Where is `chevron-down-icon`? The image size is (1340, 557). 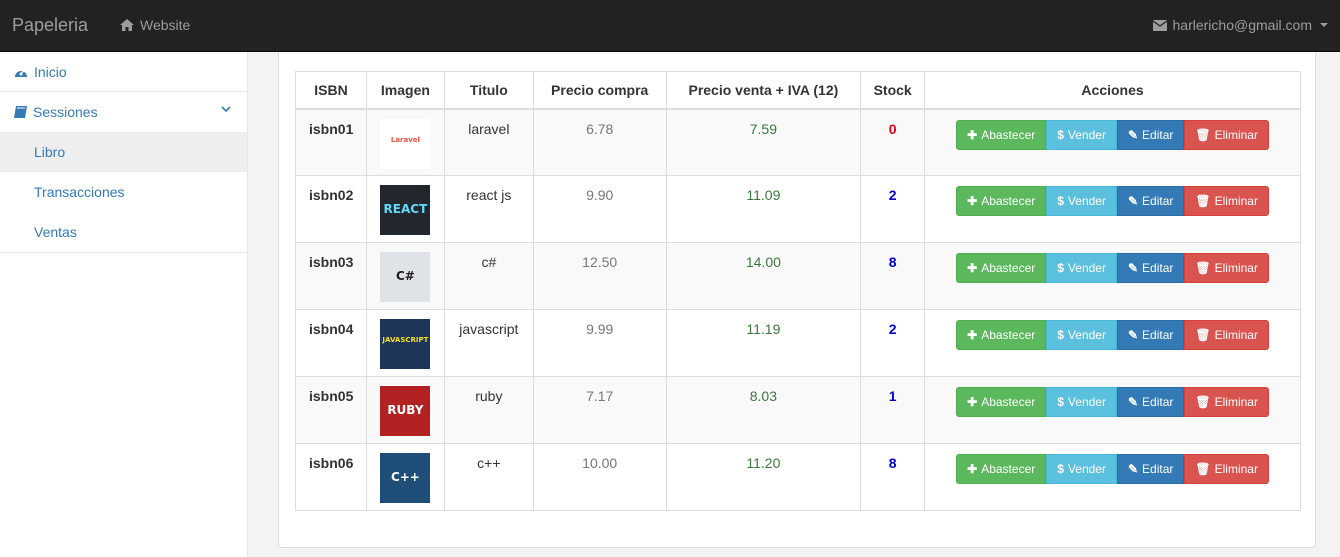 chevron-down-icon is located at coordinates (226, 109).